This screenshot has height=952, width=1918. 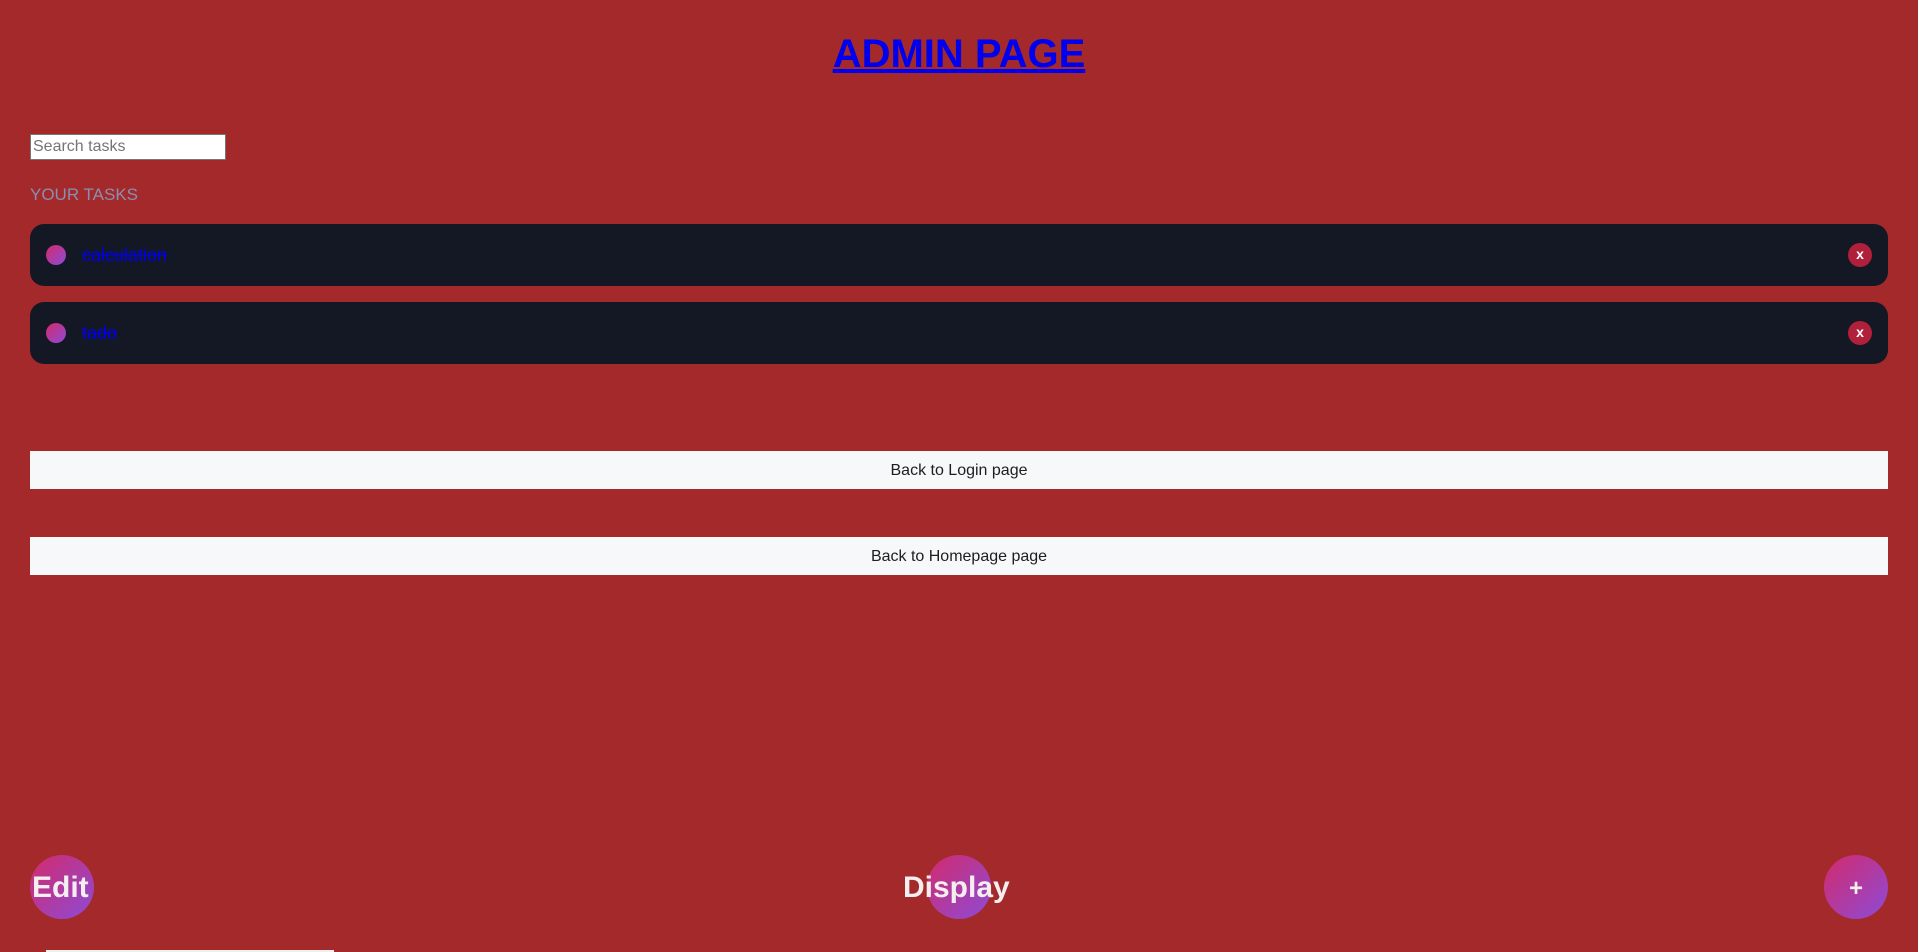 I want to click on edit-fab-label: Edit, so click(x=60, y=888).